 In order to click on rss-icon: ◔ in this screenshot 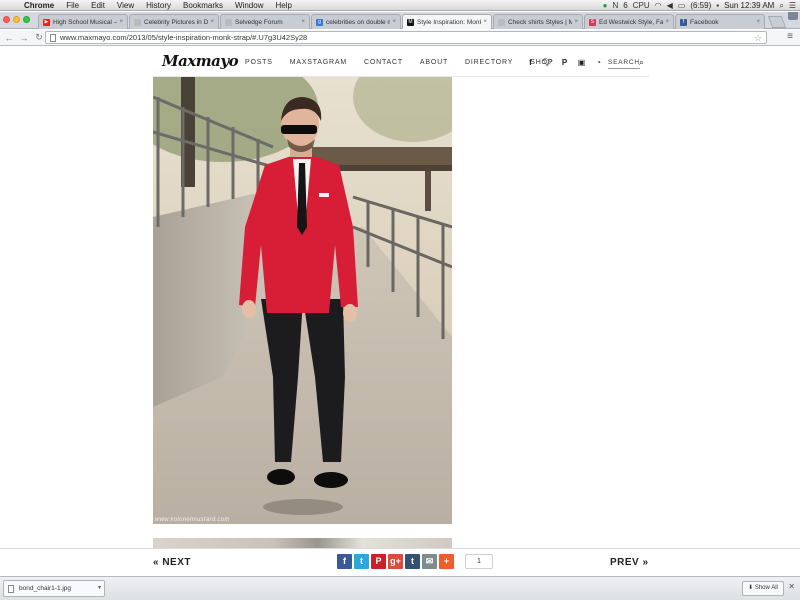, I will do `click(598, 62)`.